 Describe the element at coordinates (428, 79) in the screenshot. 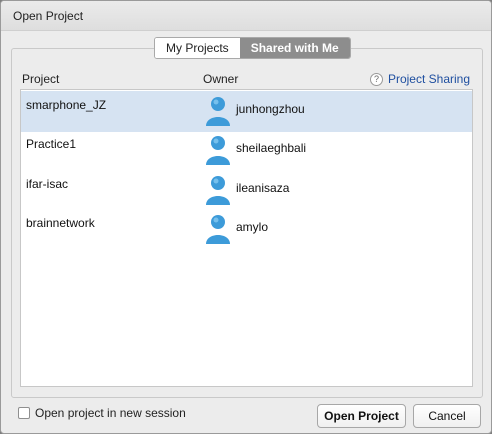

I see `project-sharing-label: Project Sharing` at that location.